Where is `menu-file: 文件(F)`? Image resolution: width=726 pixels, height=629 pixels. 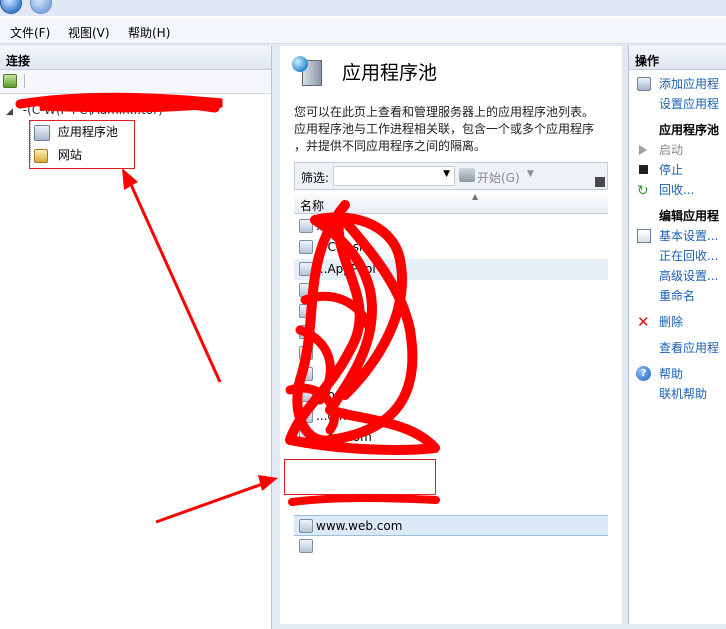
menu-file: 文件(F) is located at coordinates (30, 32).